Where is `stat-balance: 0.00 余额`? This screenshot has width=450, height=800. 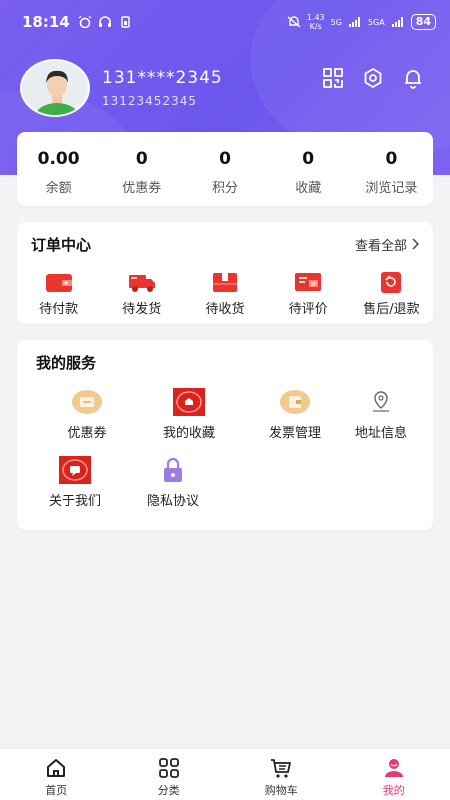
stat-balance: 0.00 余额 is located at coordinates (58, 169).